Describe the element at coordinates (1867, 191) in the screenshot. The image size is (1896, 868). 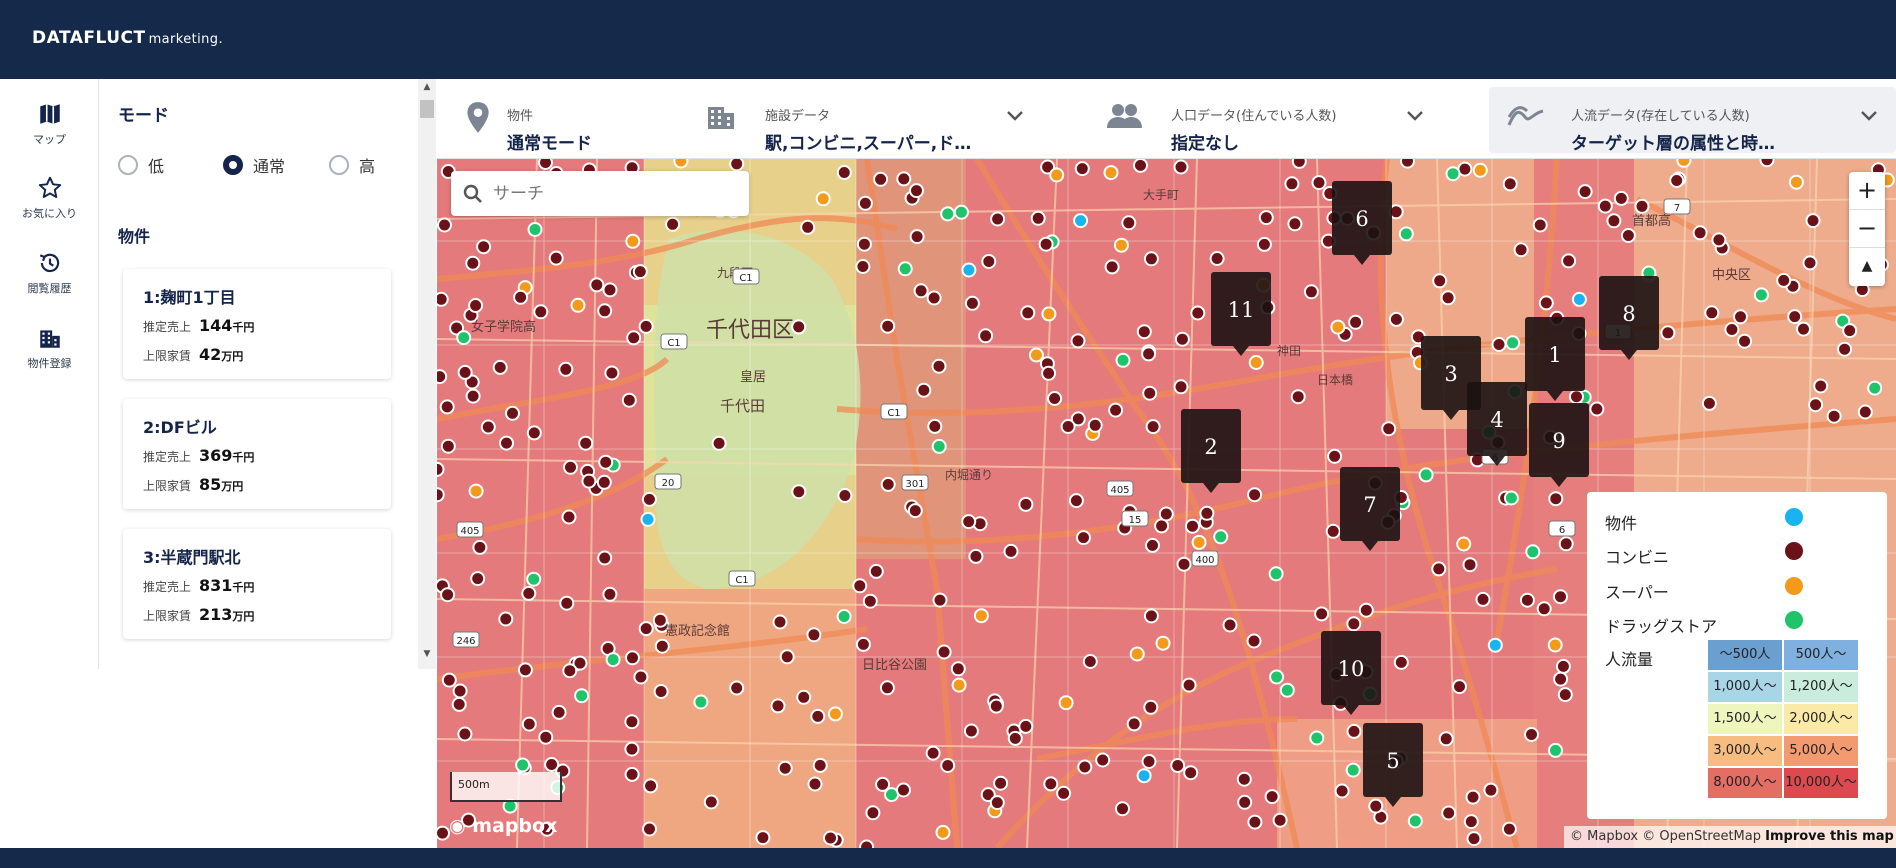
I see `zoom-in-button: +` at that location.